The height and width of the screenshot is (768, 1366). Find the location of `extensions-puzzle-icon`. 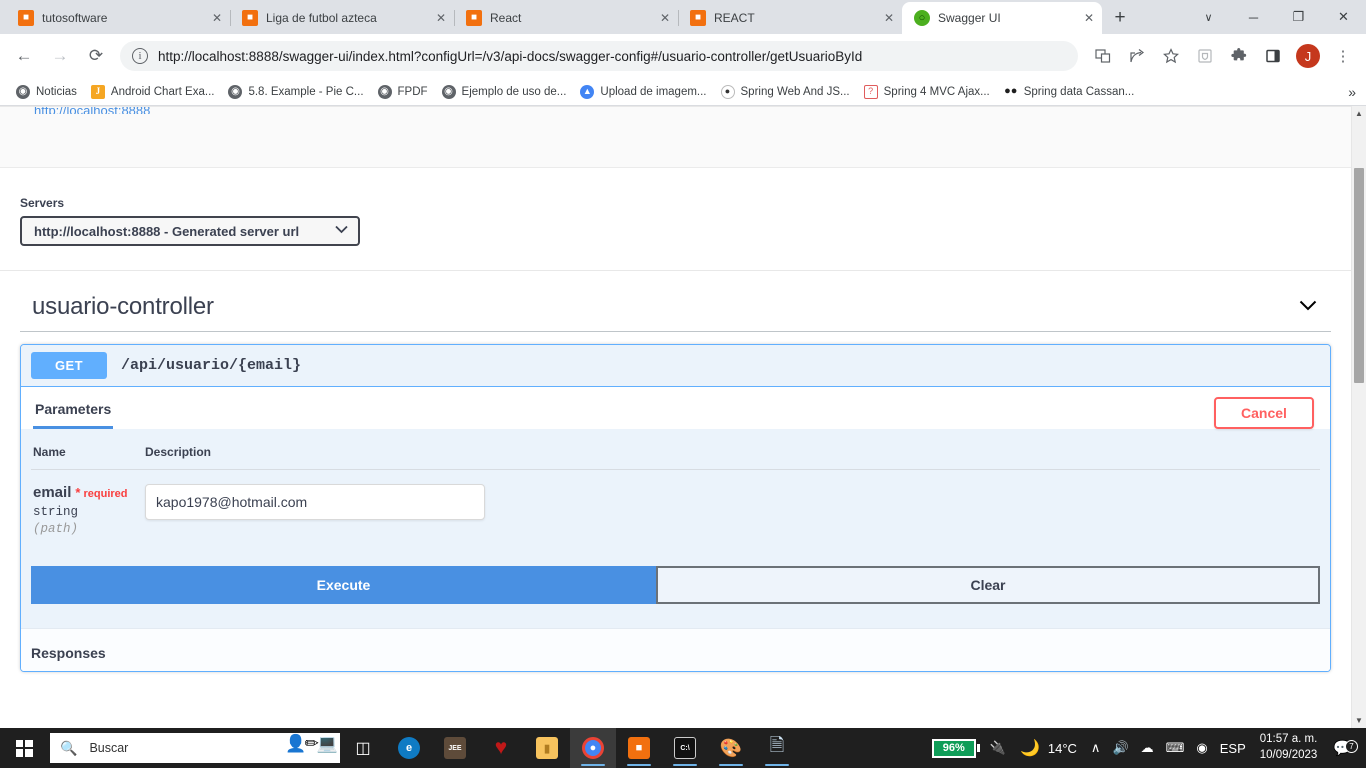

extensions-puzzle-icon is located at coordinates (1239, 56).